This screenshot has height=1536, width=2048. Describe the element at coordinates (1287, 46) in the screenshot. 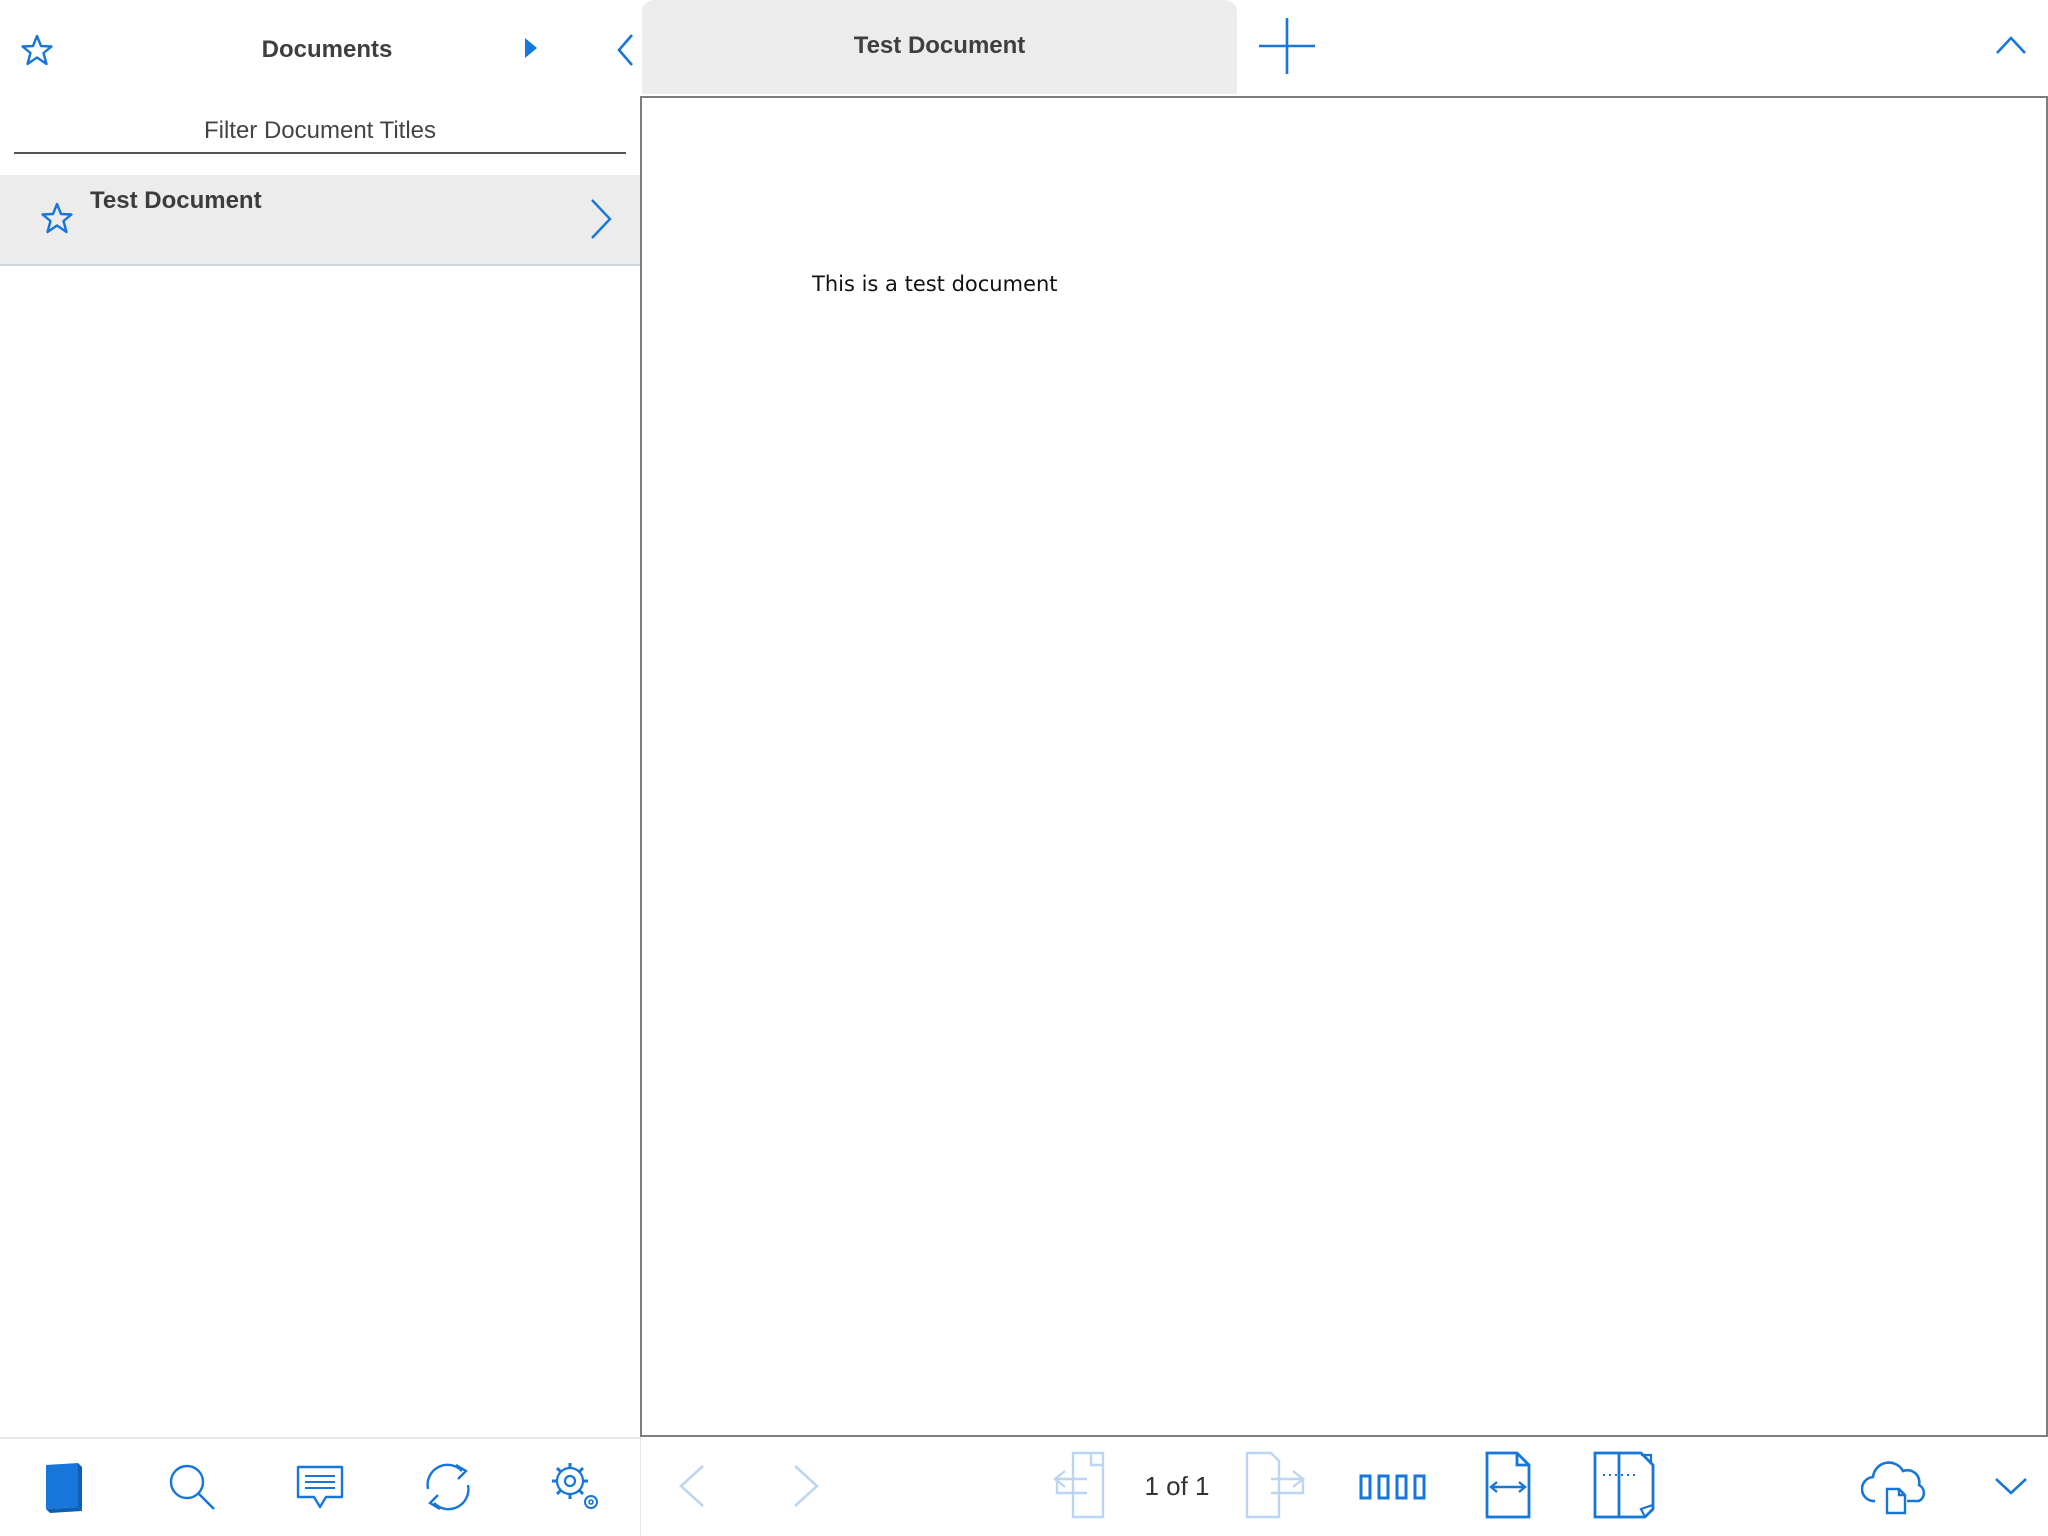

I see `add-tab-plus-icon` at that location.